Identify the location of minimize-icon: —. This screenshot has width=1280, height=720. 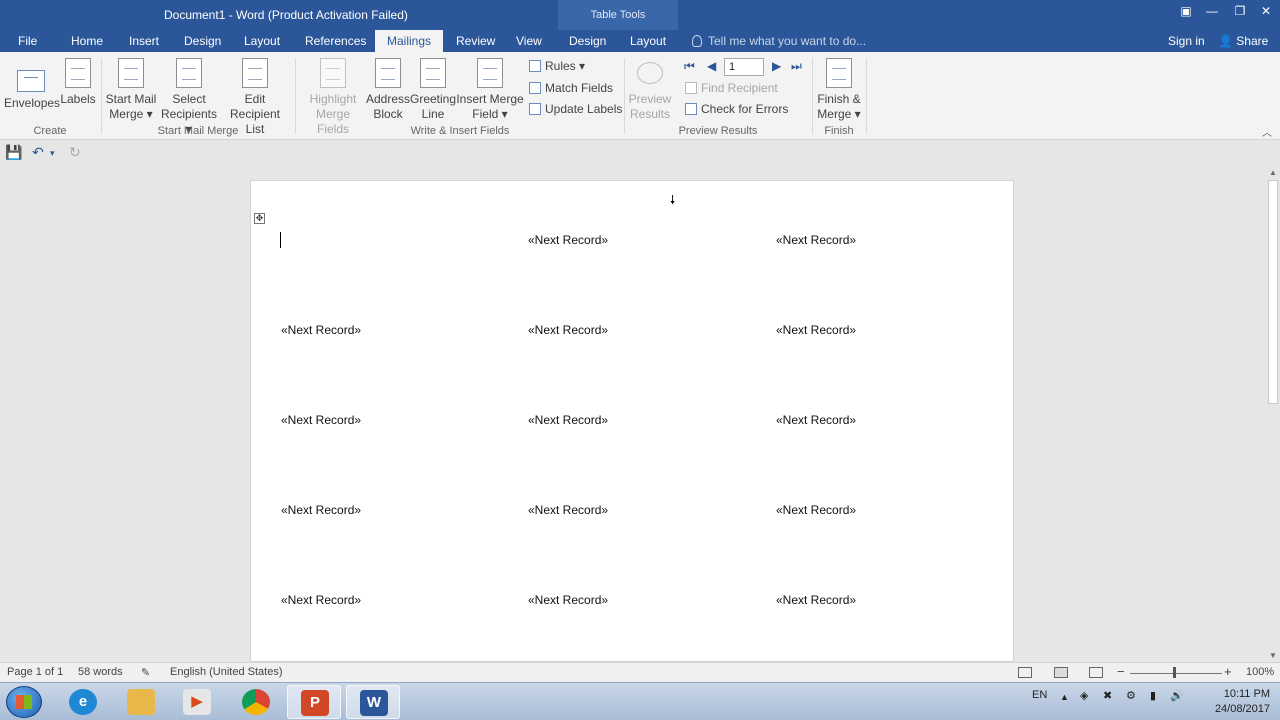
(1212, 13).